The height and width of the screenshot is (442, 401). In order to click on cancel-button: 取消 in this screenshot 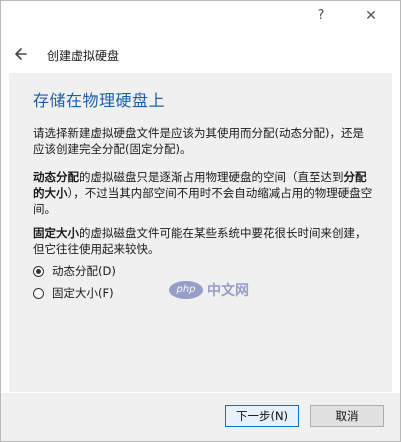, I will do `click(347, 416)`.